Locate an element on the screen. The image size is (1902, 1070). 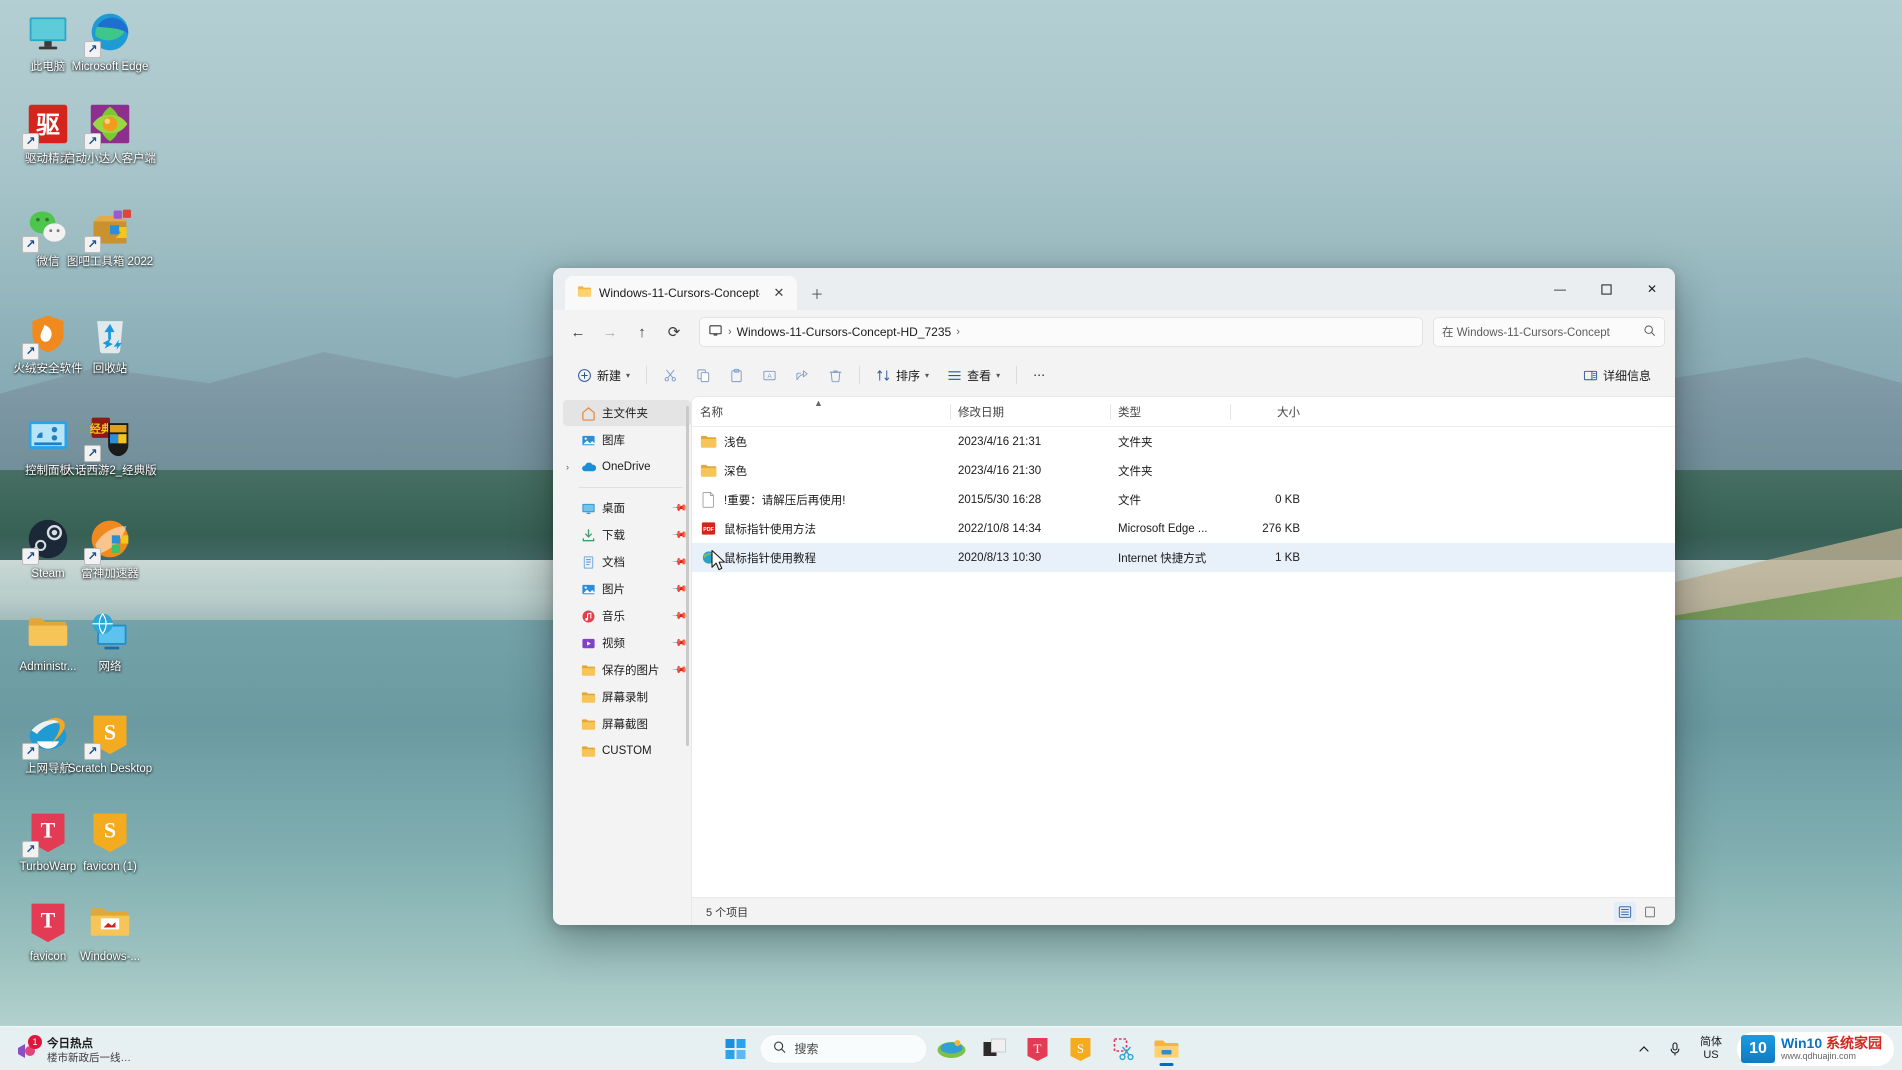
more-button: ⋯ is located at coordinates (1039, 375).